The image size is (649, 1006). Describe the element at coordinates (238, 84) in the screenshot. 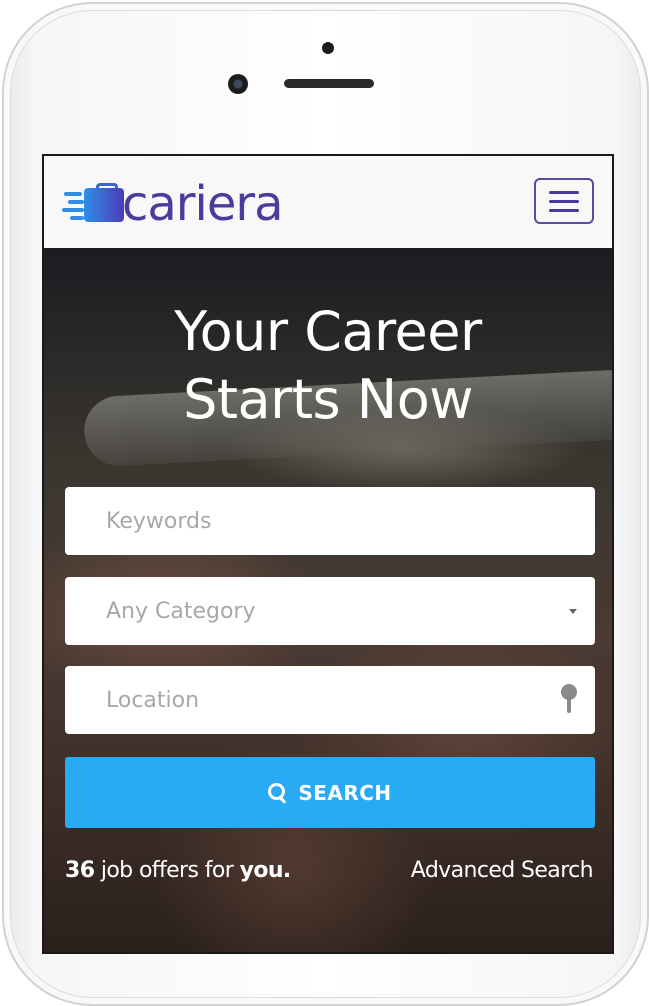

I see `front-camera` at that location.